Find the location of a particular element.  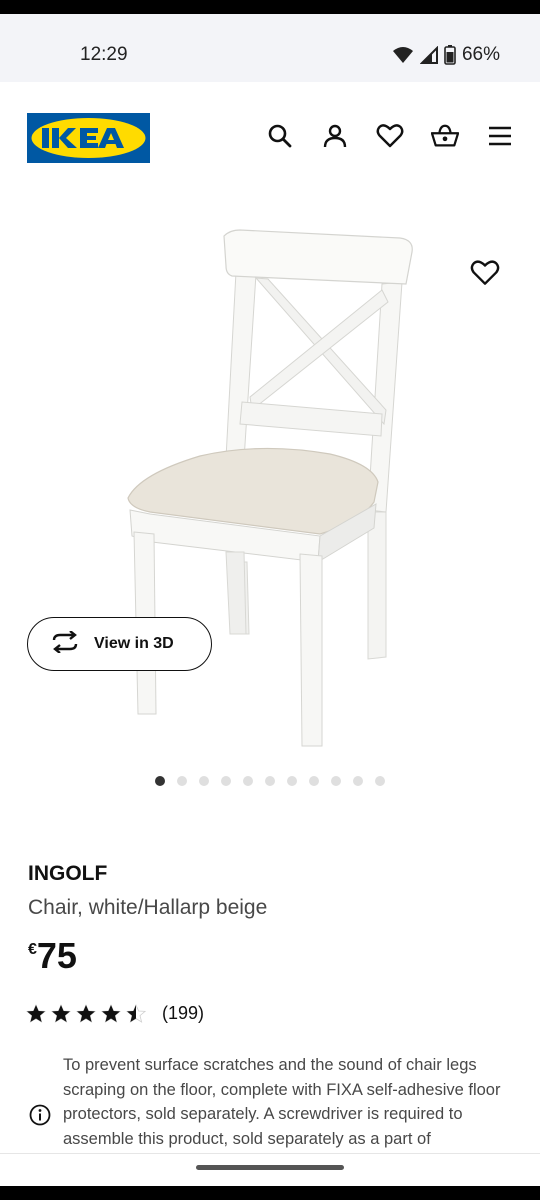

menu-icon is located at coordinates (500, 136).